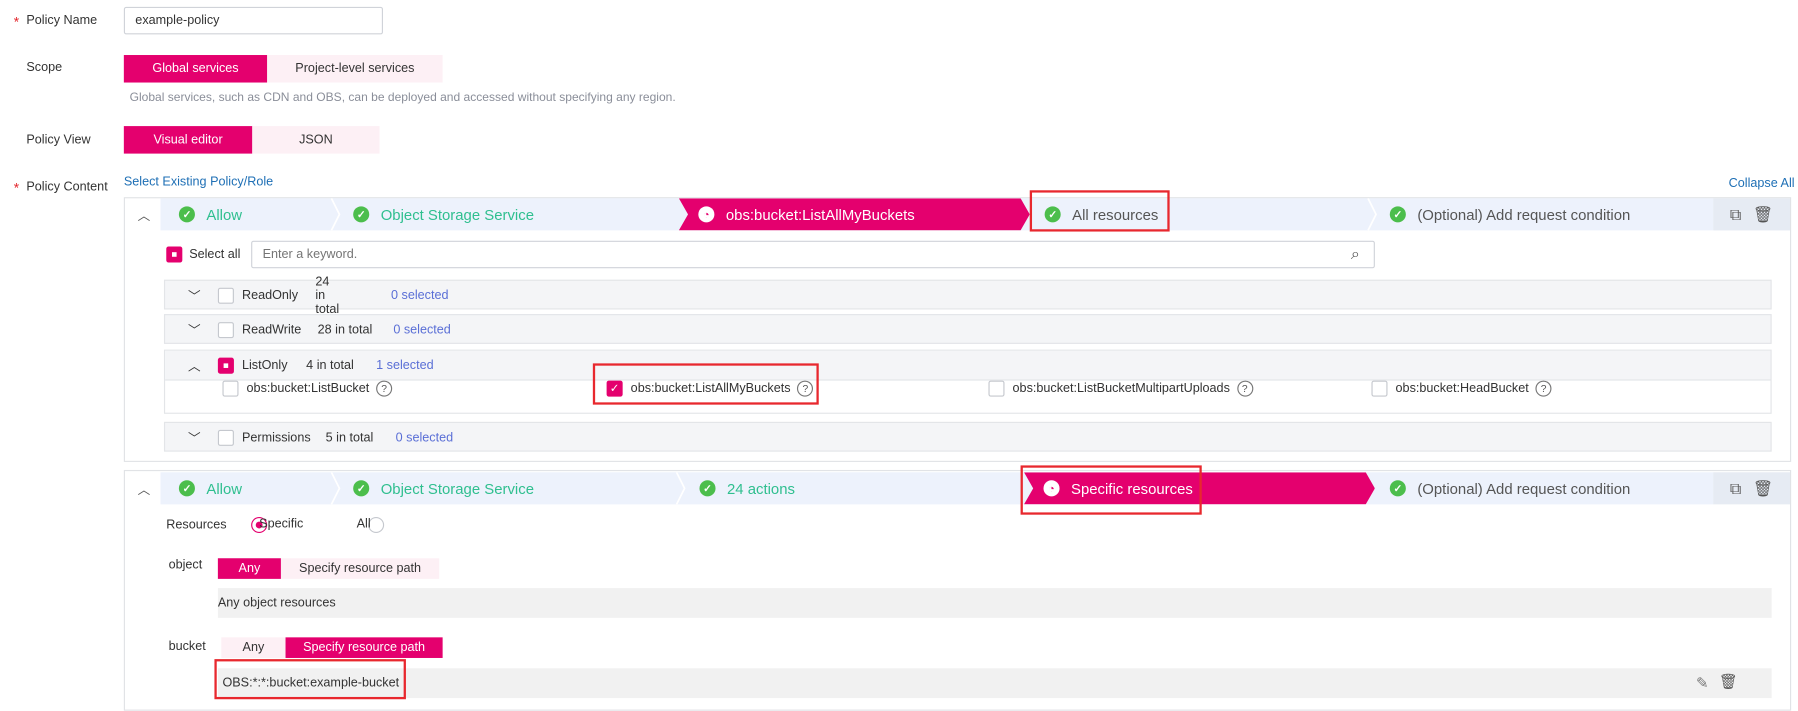  I want to click on chevron-up-icon: ︿, so click(194, 365).